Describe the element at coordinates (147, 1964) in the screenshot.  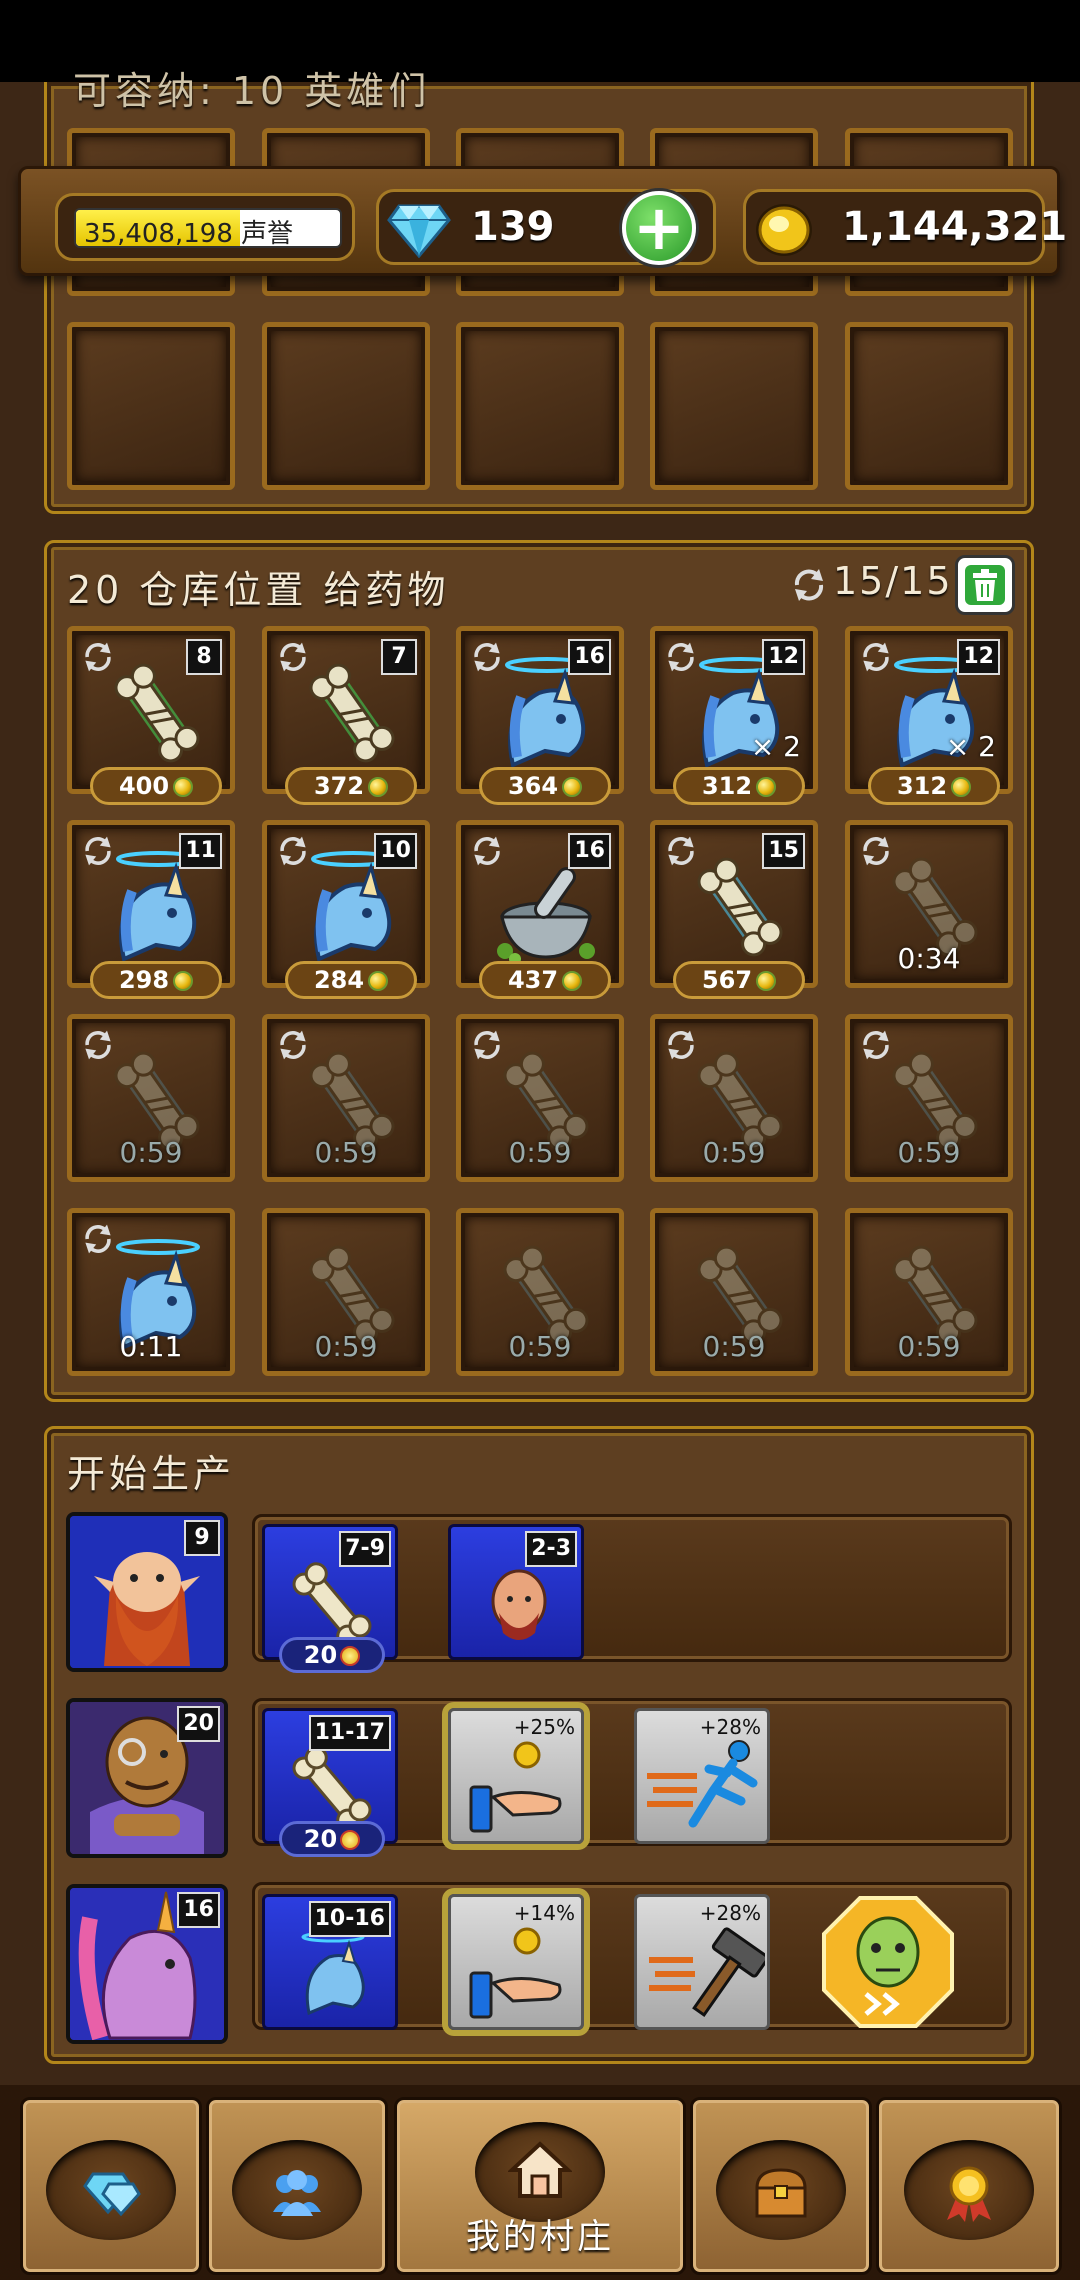
I see `unicorn-portrait: 16` at that location.